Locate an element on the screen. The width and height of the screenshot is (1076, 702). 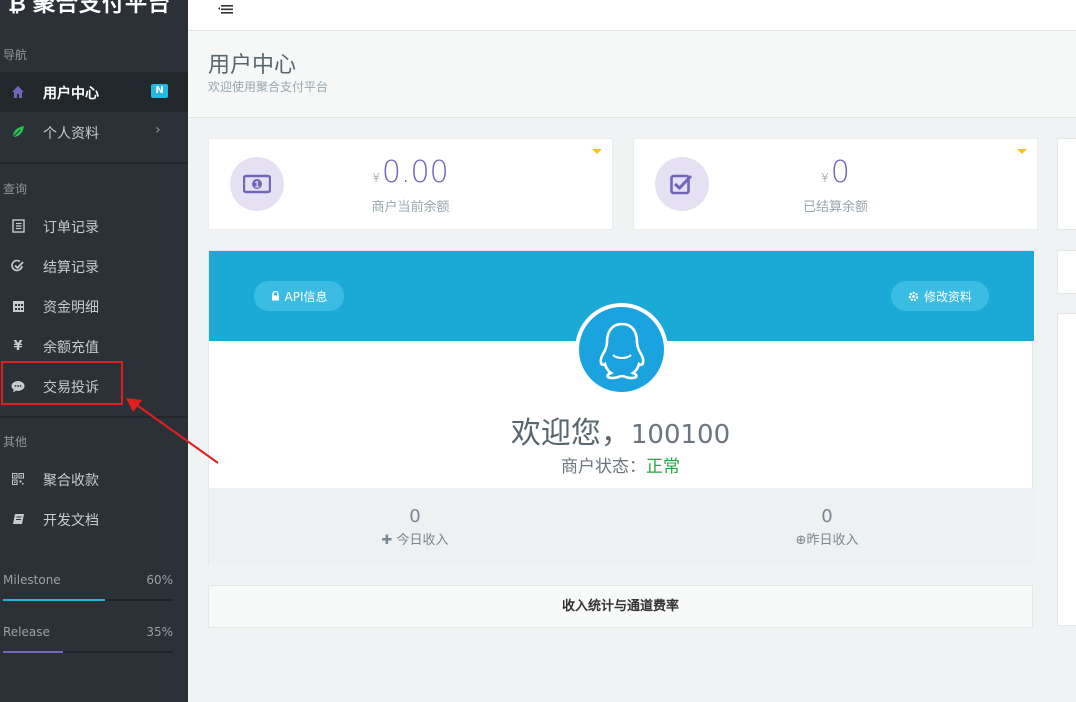
calendar-icon is located at coordinates (18, 306).